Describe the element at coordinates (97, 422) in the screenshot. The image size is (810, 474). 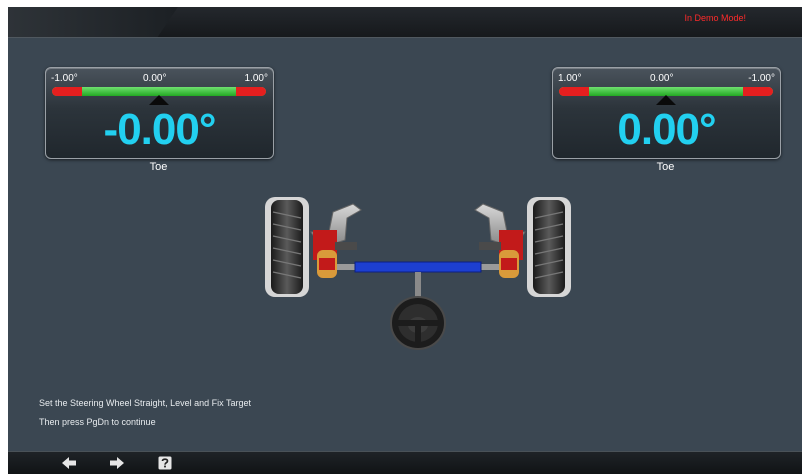
I see `instruction-line-2: Then press PgDn to continue` at that location.